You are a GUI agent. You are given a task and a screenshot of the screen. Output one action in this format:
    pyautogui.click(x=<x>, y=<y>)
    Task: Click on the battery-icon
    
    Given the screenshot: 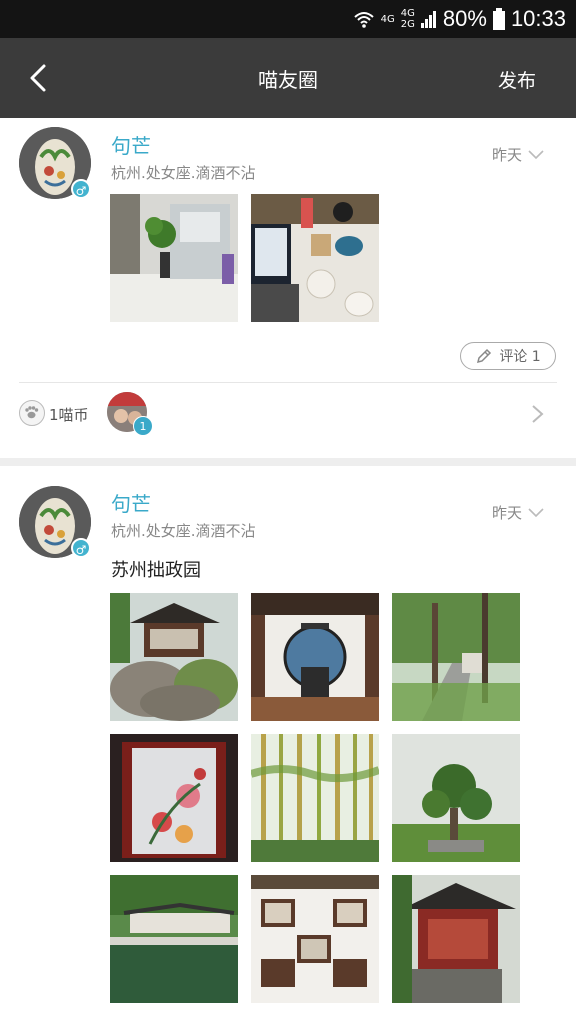 What is the action you would take?
    pyautogui.click(x=498, y=19)
    